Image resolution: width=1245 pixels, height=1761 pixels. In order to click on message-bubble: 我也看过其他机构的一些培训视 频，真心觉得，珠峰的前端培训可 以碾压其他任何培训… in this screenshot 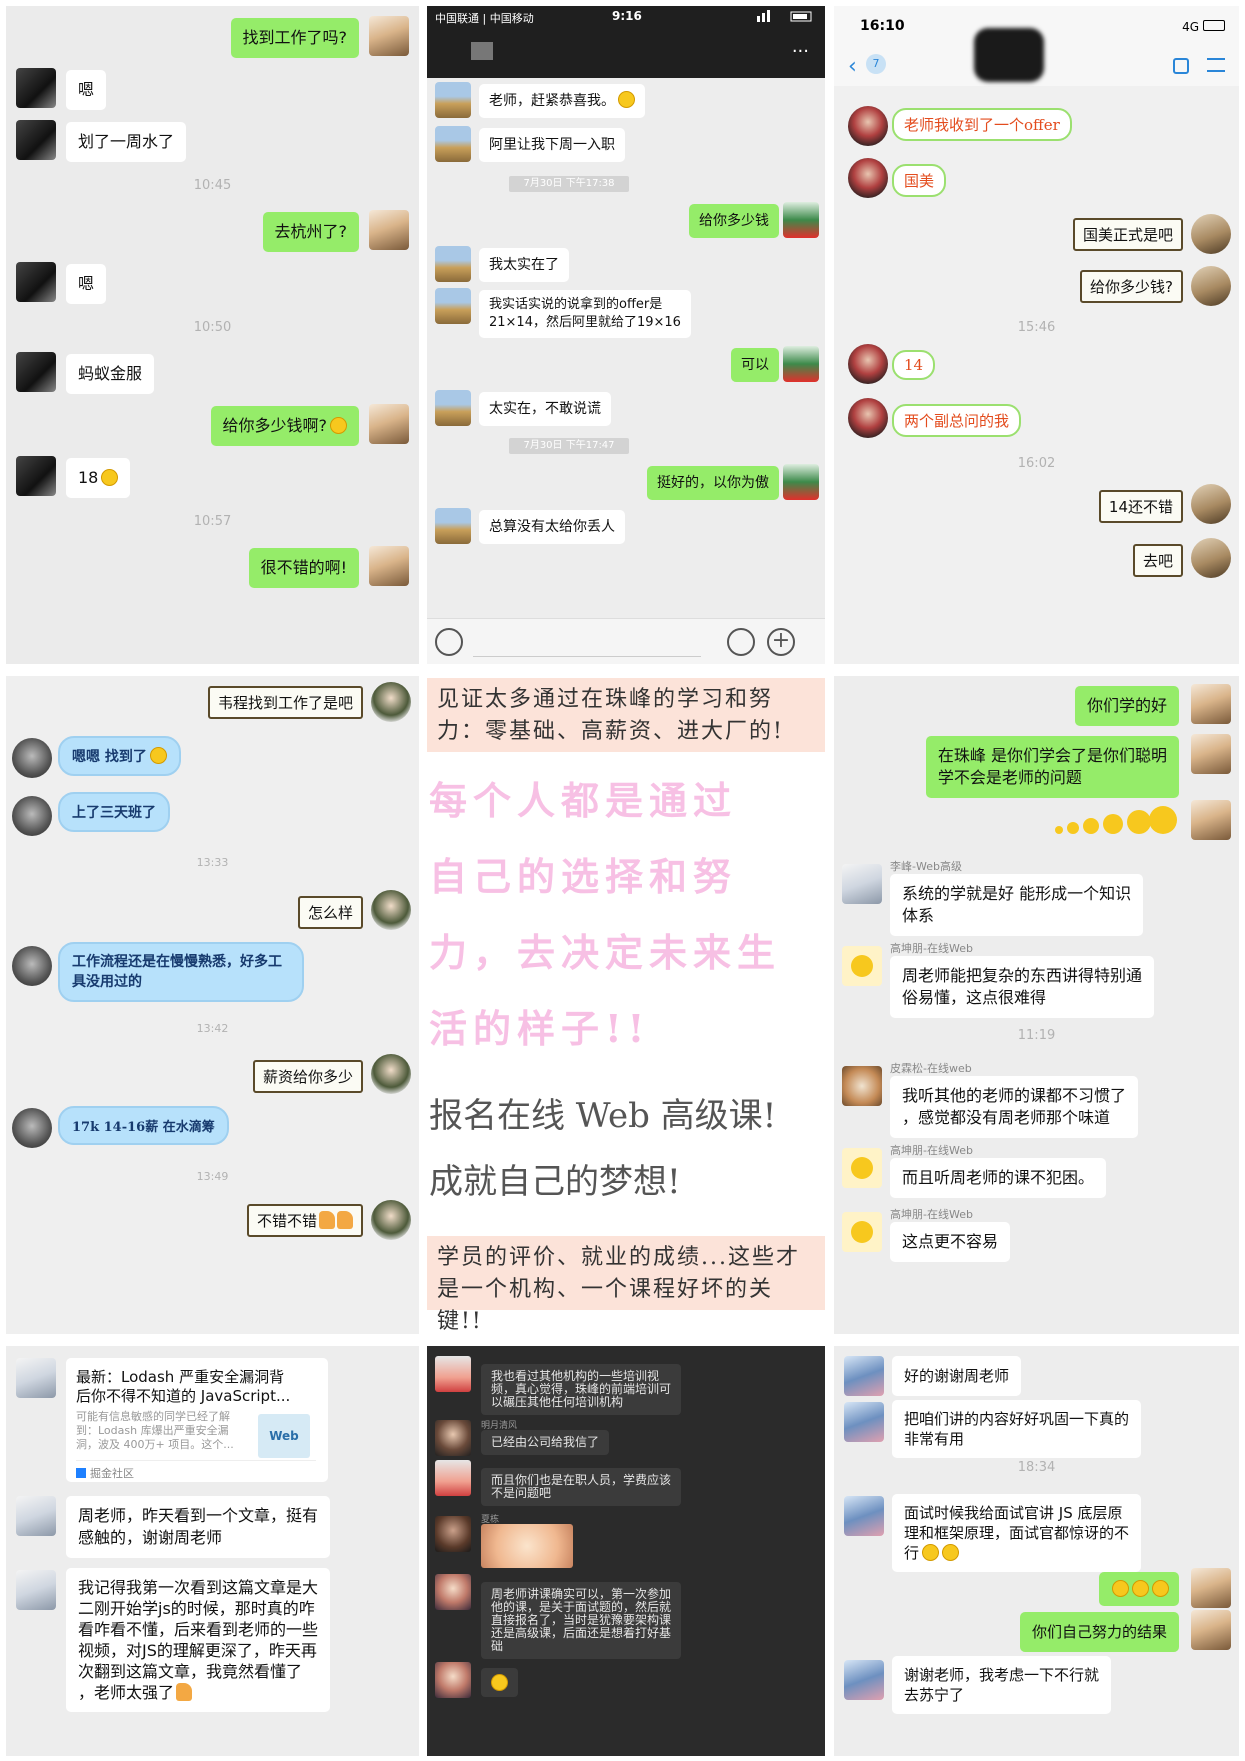, I will do `click(581, 1389)`.